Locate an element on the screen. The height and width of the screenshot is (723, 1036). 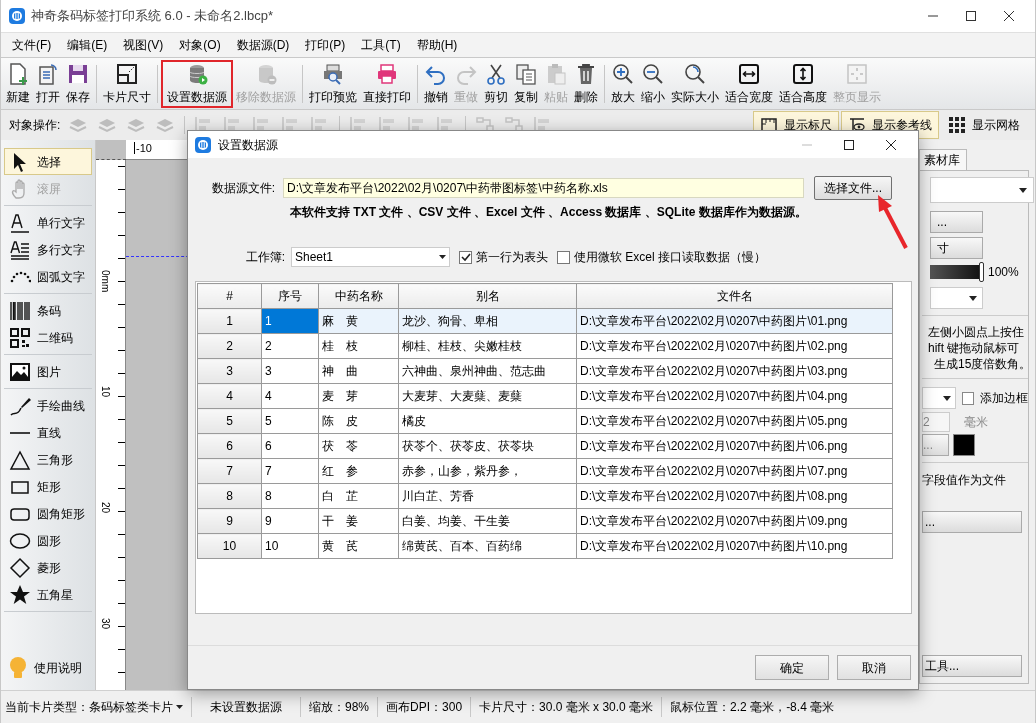
column-header: 文件名 is located at coordinates (734, 296).